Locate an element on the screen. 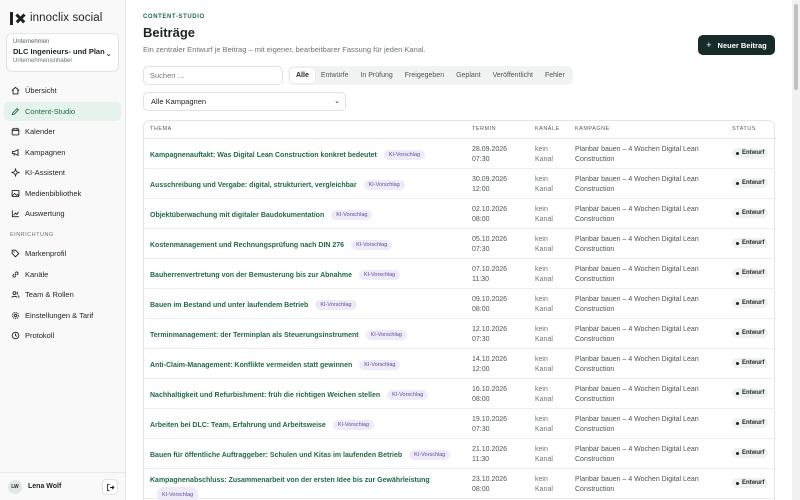 This screenshot has width=800, height=500. post-campaign-line1: Planbar bauen – 4 Wochen Digital Lean is located at coordinates (637, 449).